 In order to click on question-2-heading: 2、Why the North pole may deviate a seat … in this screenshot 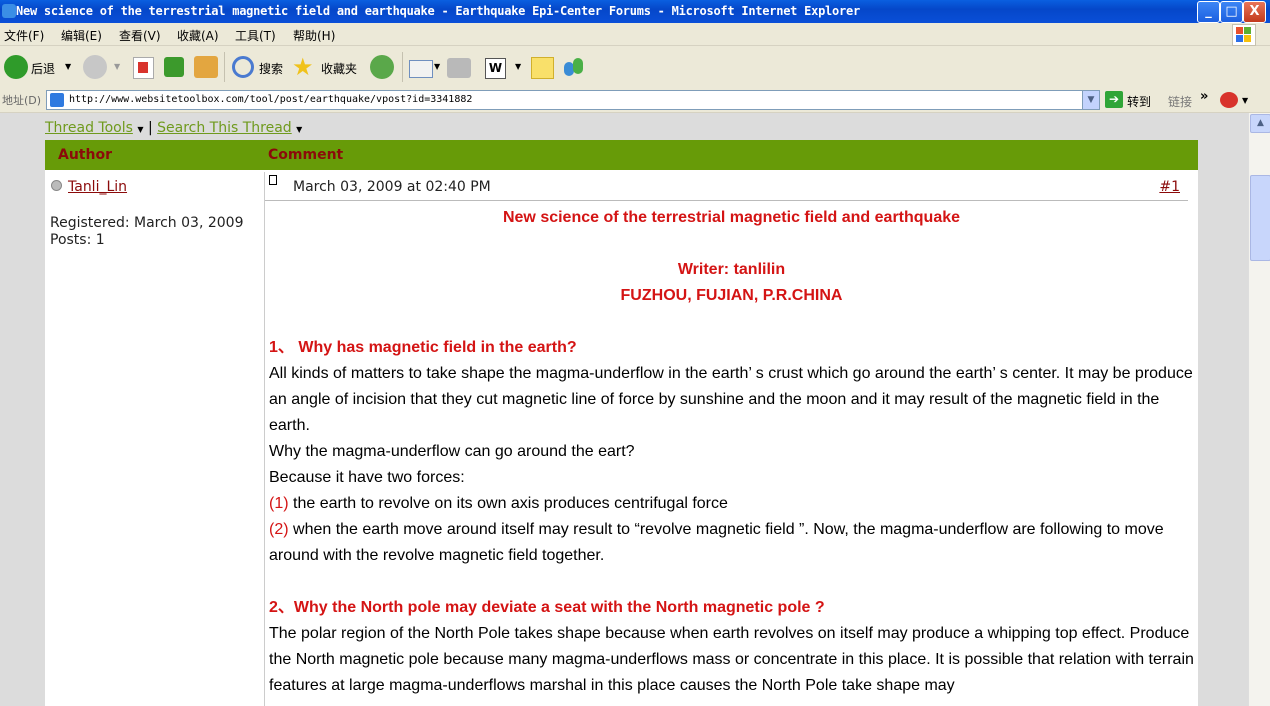, I will do `click(547, 607)`.